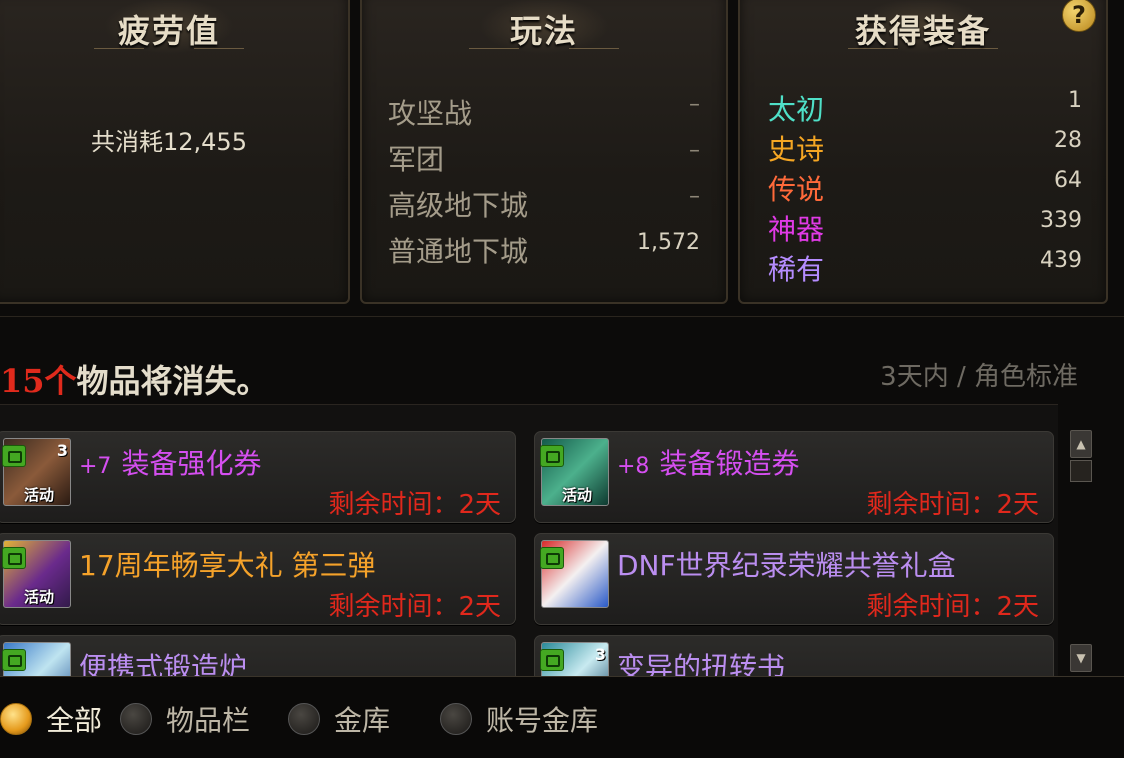  I want to click on equipment-panel: 获得装备 ? 太初 1 史诗 28 传说 64 神器 339 稀有 439, so click(923, 152).